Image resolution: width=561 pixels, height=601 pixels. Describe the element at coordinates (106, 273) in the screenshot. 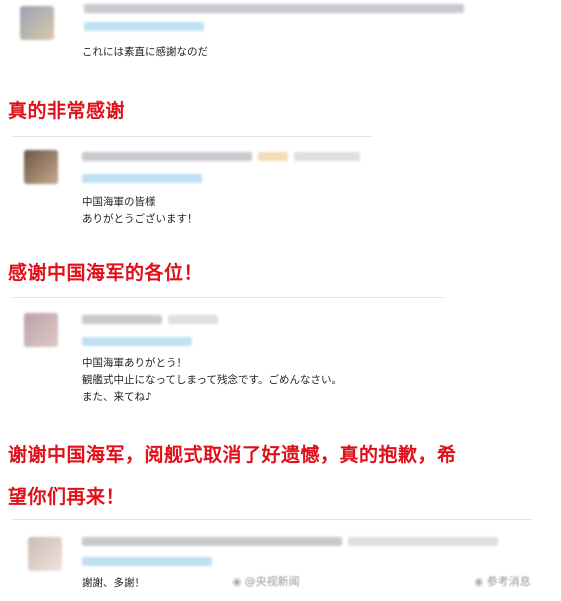

I see `caption-2: 感谢中国海军的各位！` at that location.